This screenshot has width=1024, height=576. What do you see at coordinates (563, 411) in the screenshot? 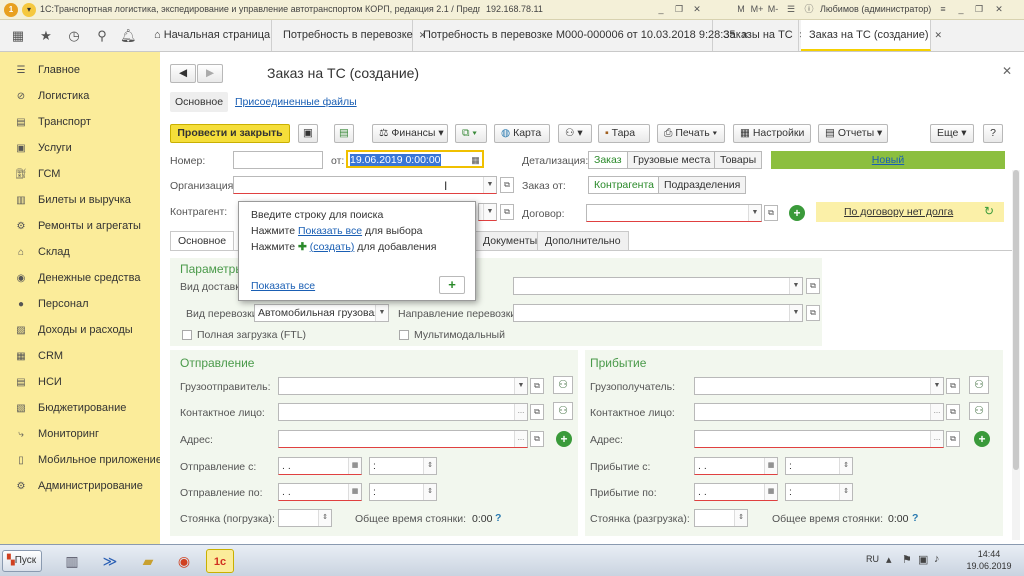
I see `departure-contact-person-icon: ⚇` at bounding box center [563, 411].